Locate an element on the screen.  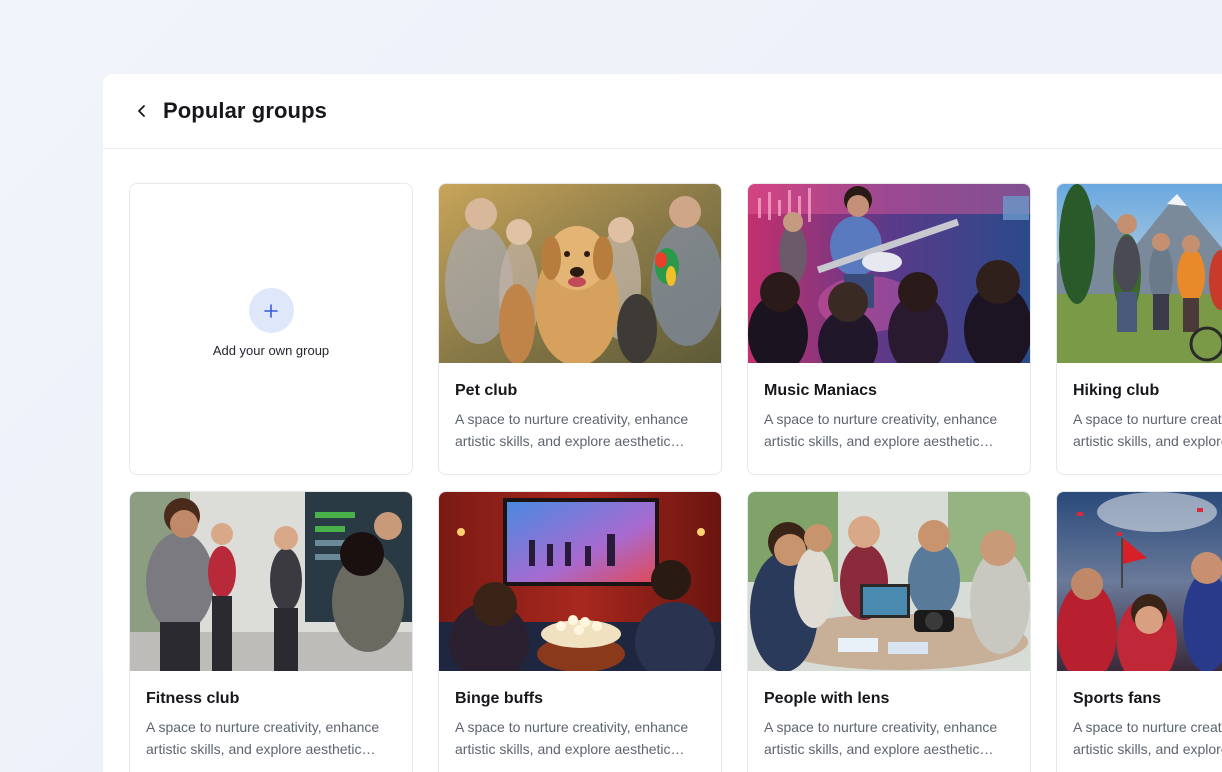
group-title: Music Maniacs is located at coordinates (820, 390).